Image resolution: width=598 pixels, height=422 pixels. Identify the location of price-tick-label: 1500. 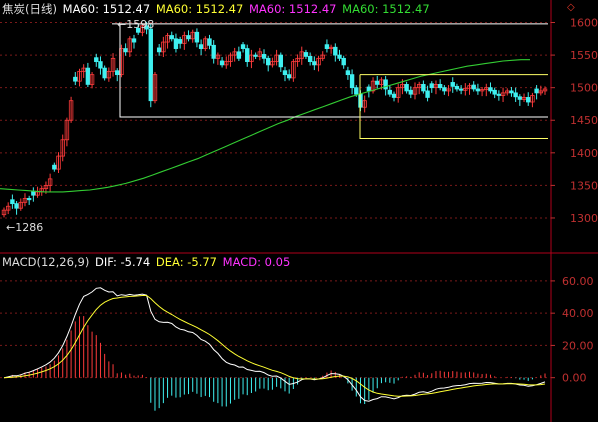
(584, 88).